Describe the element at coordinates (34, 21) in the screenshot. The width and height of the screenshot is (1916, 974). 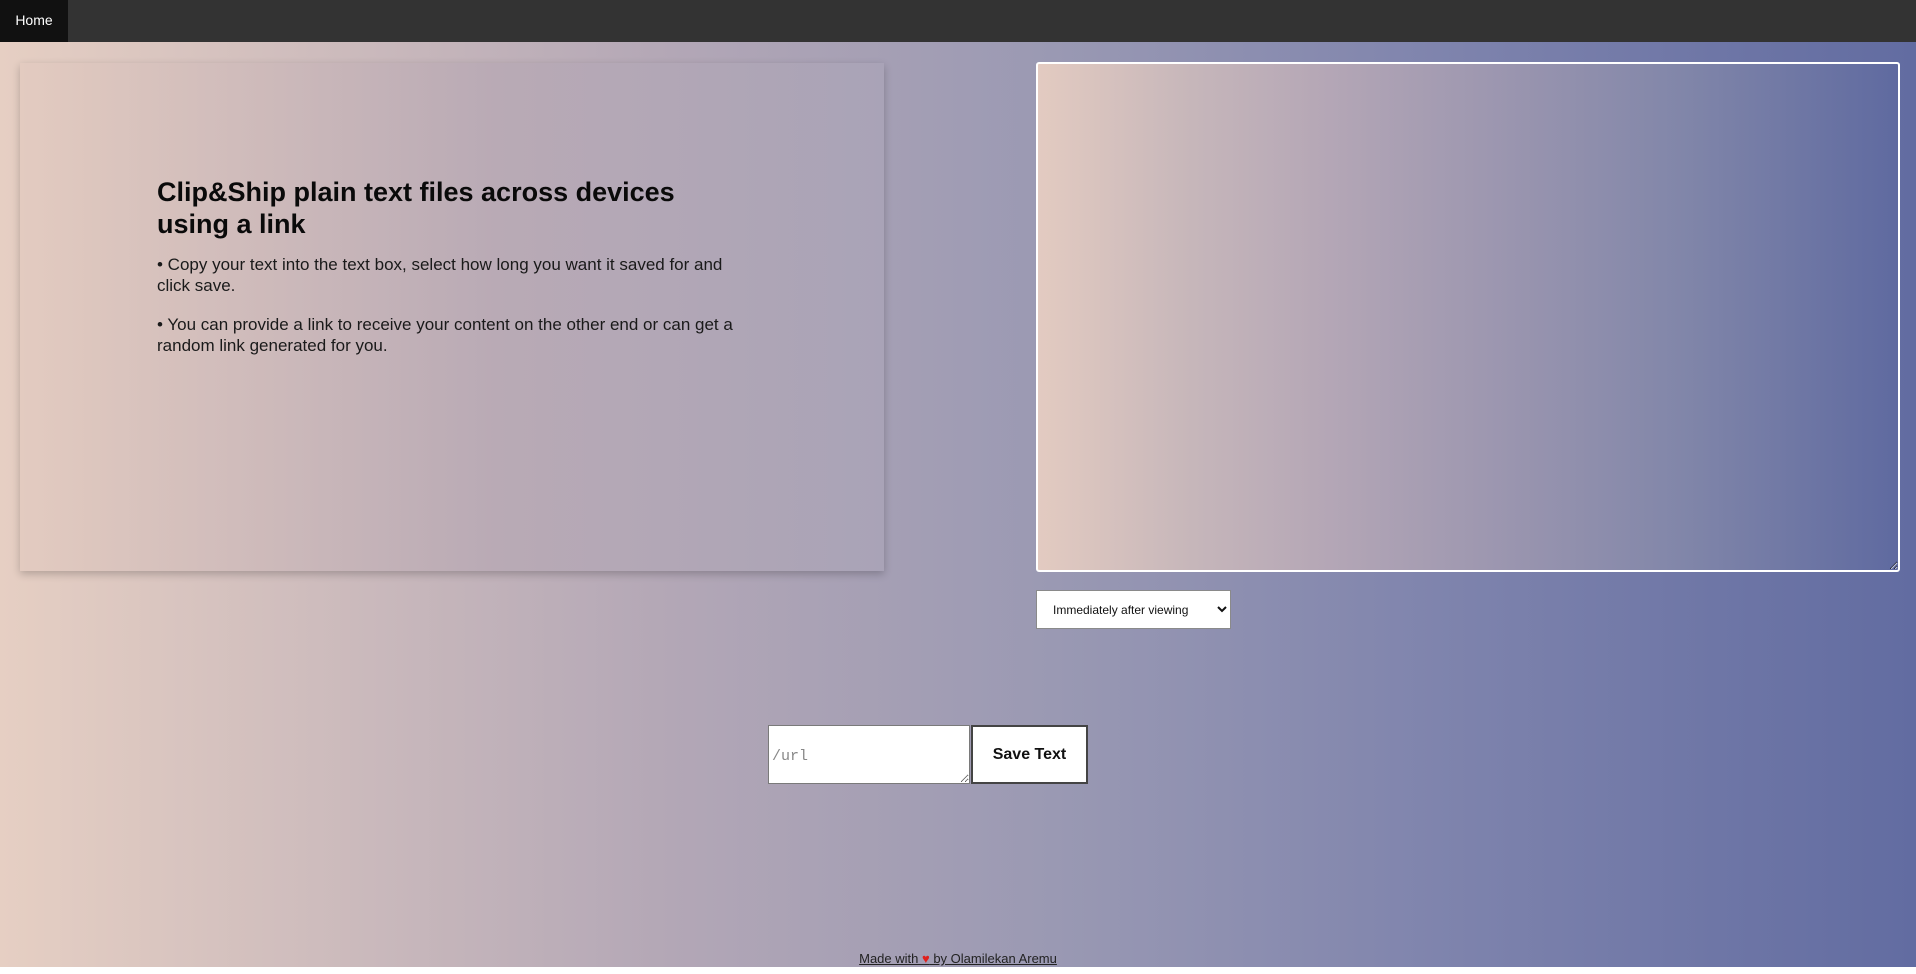
I see `nav-home-link: Home` at that location.